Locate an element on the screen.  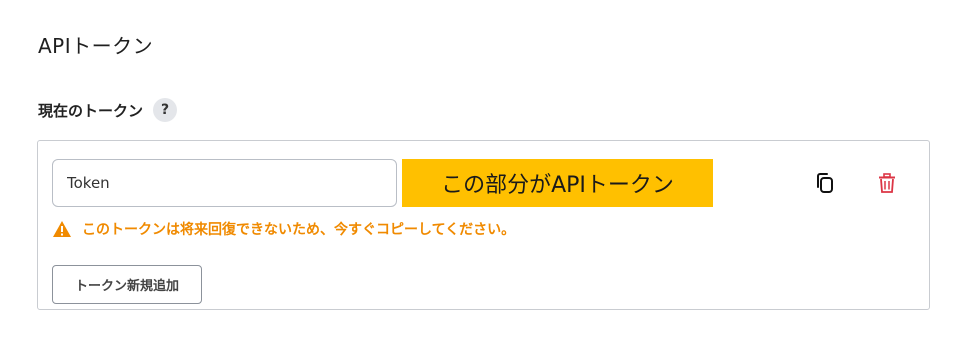
add-token-button: トークン新規追加 is located at coordinates (127, 284).